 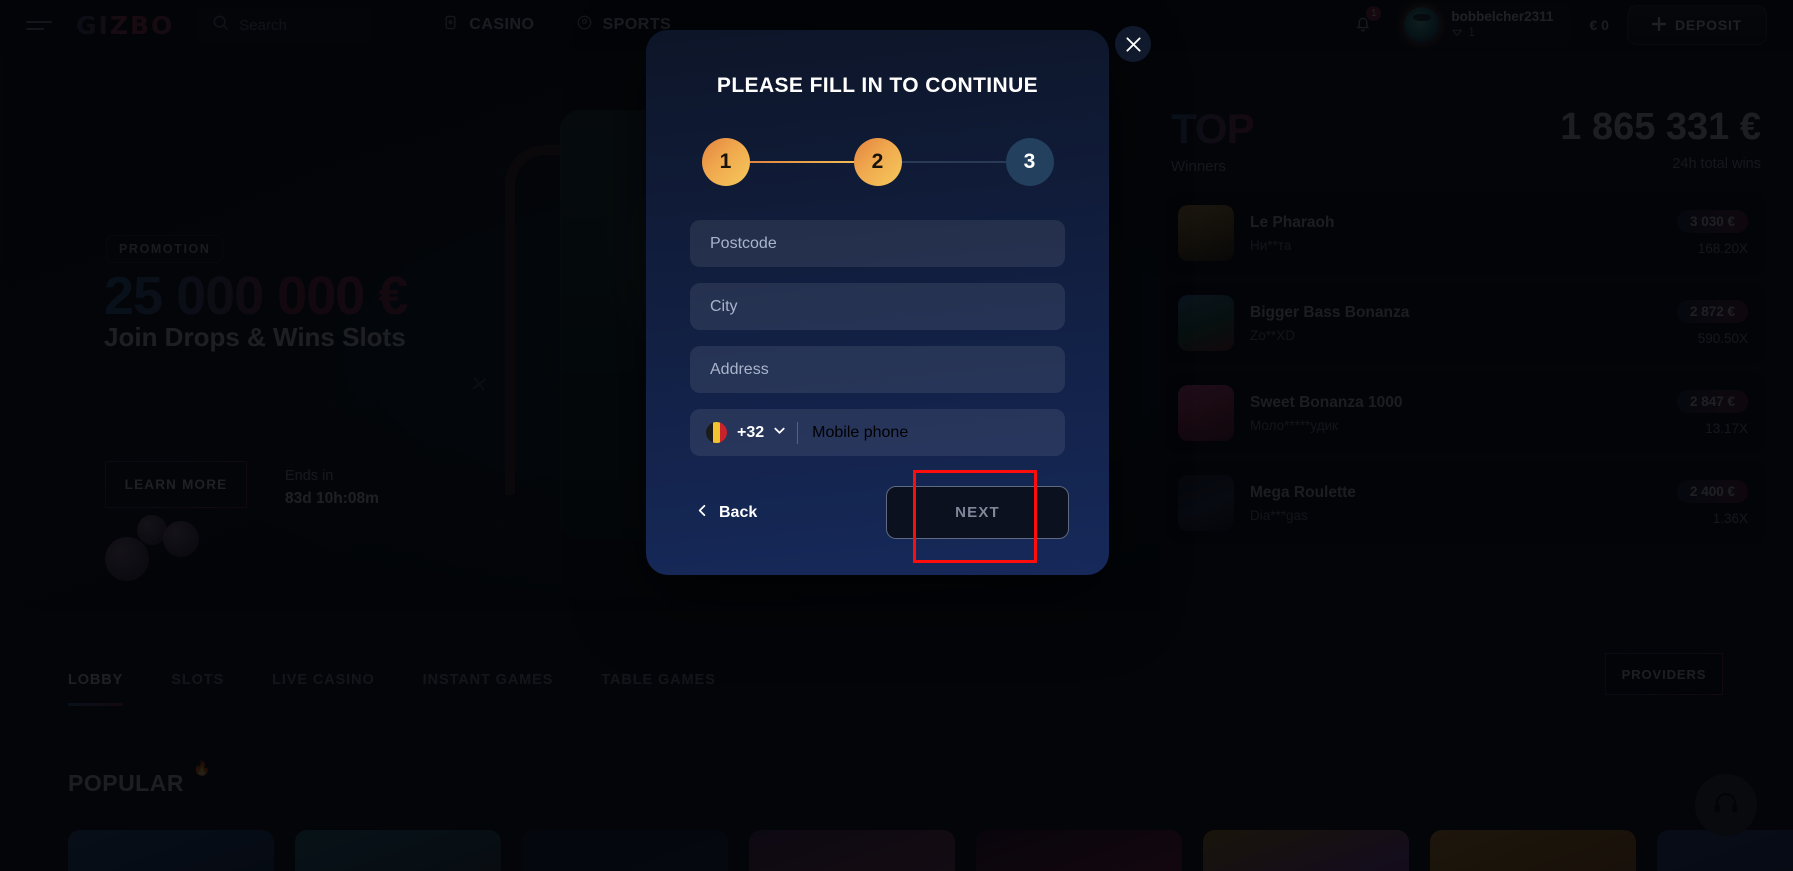 I want to click on modal-actions: Back NEXT, so click(x=877, y=497).